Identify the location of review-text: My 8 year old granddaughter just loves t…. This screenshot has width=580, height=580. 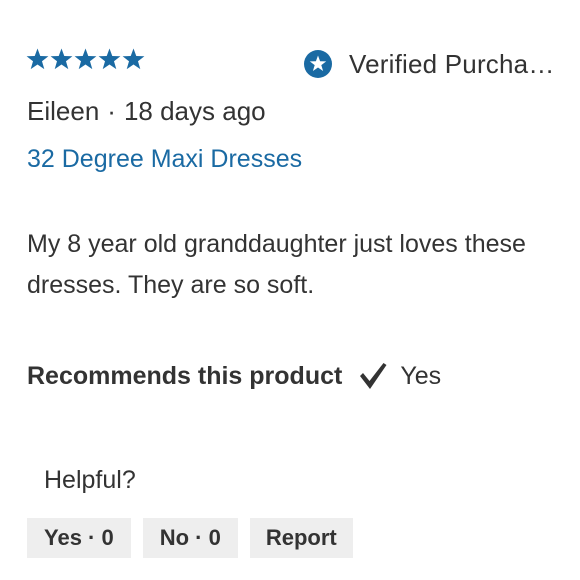
(276, 264).